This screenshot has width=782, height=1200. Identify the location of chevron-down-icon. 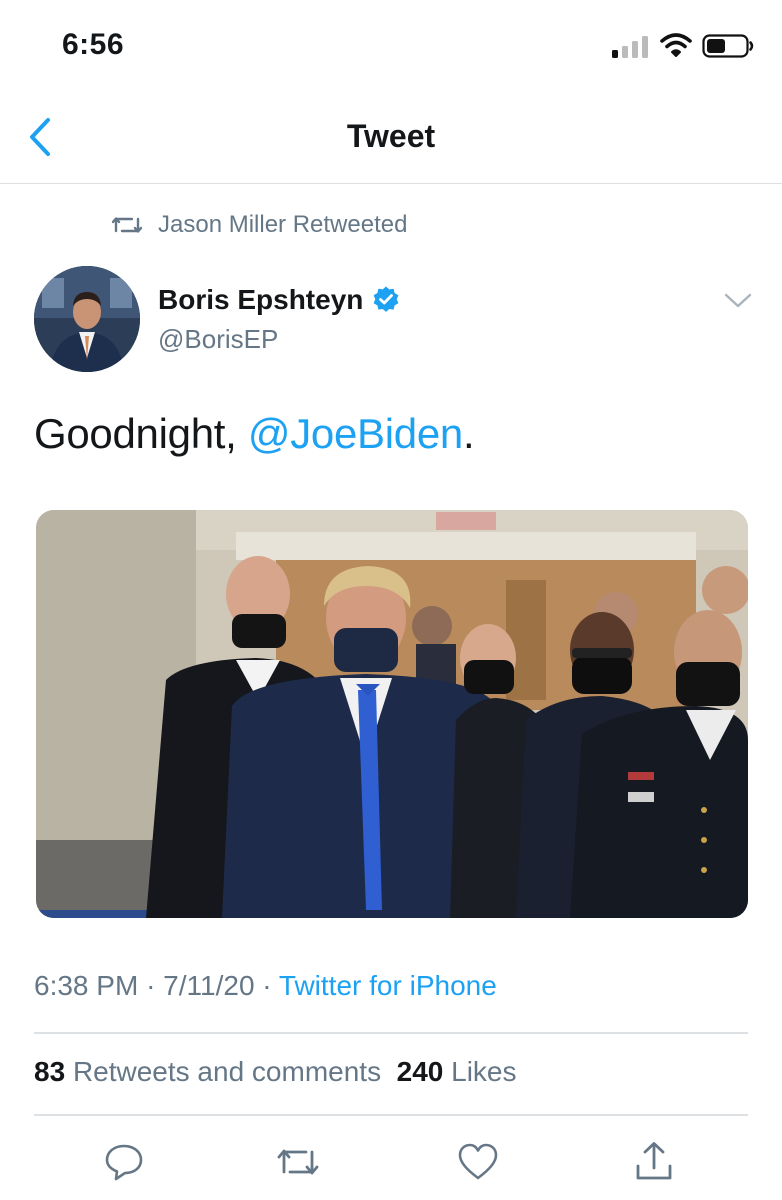
(738, 301).